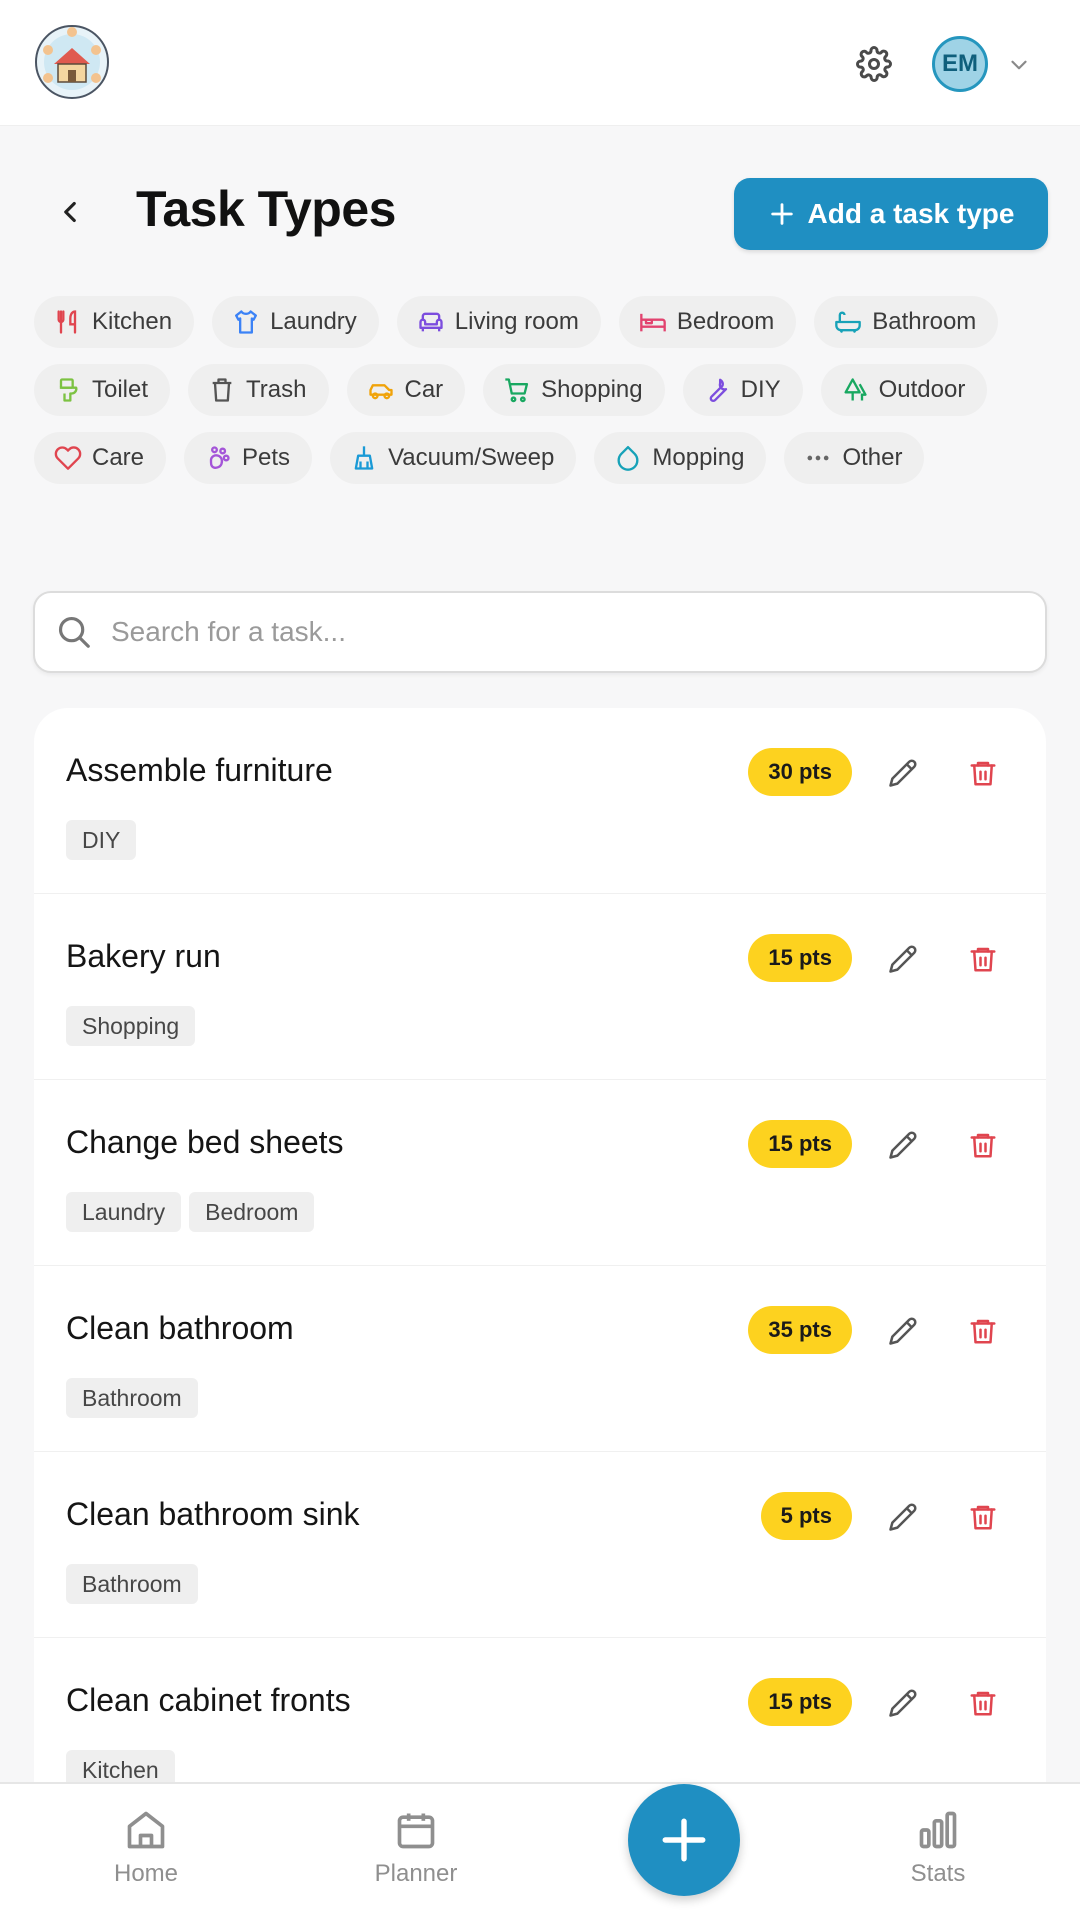 This screenshot has height=1920, width=1080. I want to click on chip-toilet: Toilet, so click(102, 390).